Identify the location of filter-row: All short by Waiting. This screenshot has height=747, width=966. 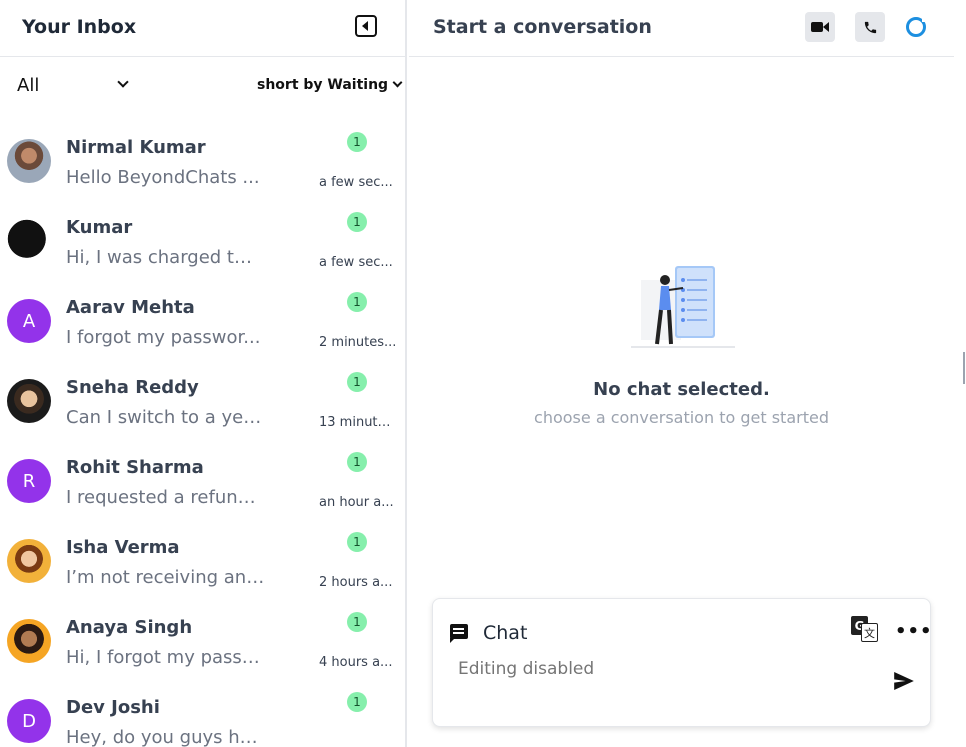
(202, 87).